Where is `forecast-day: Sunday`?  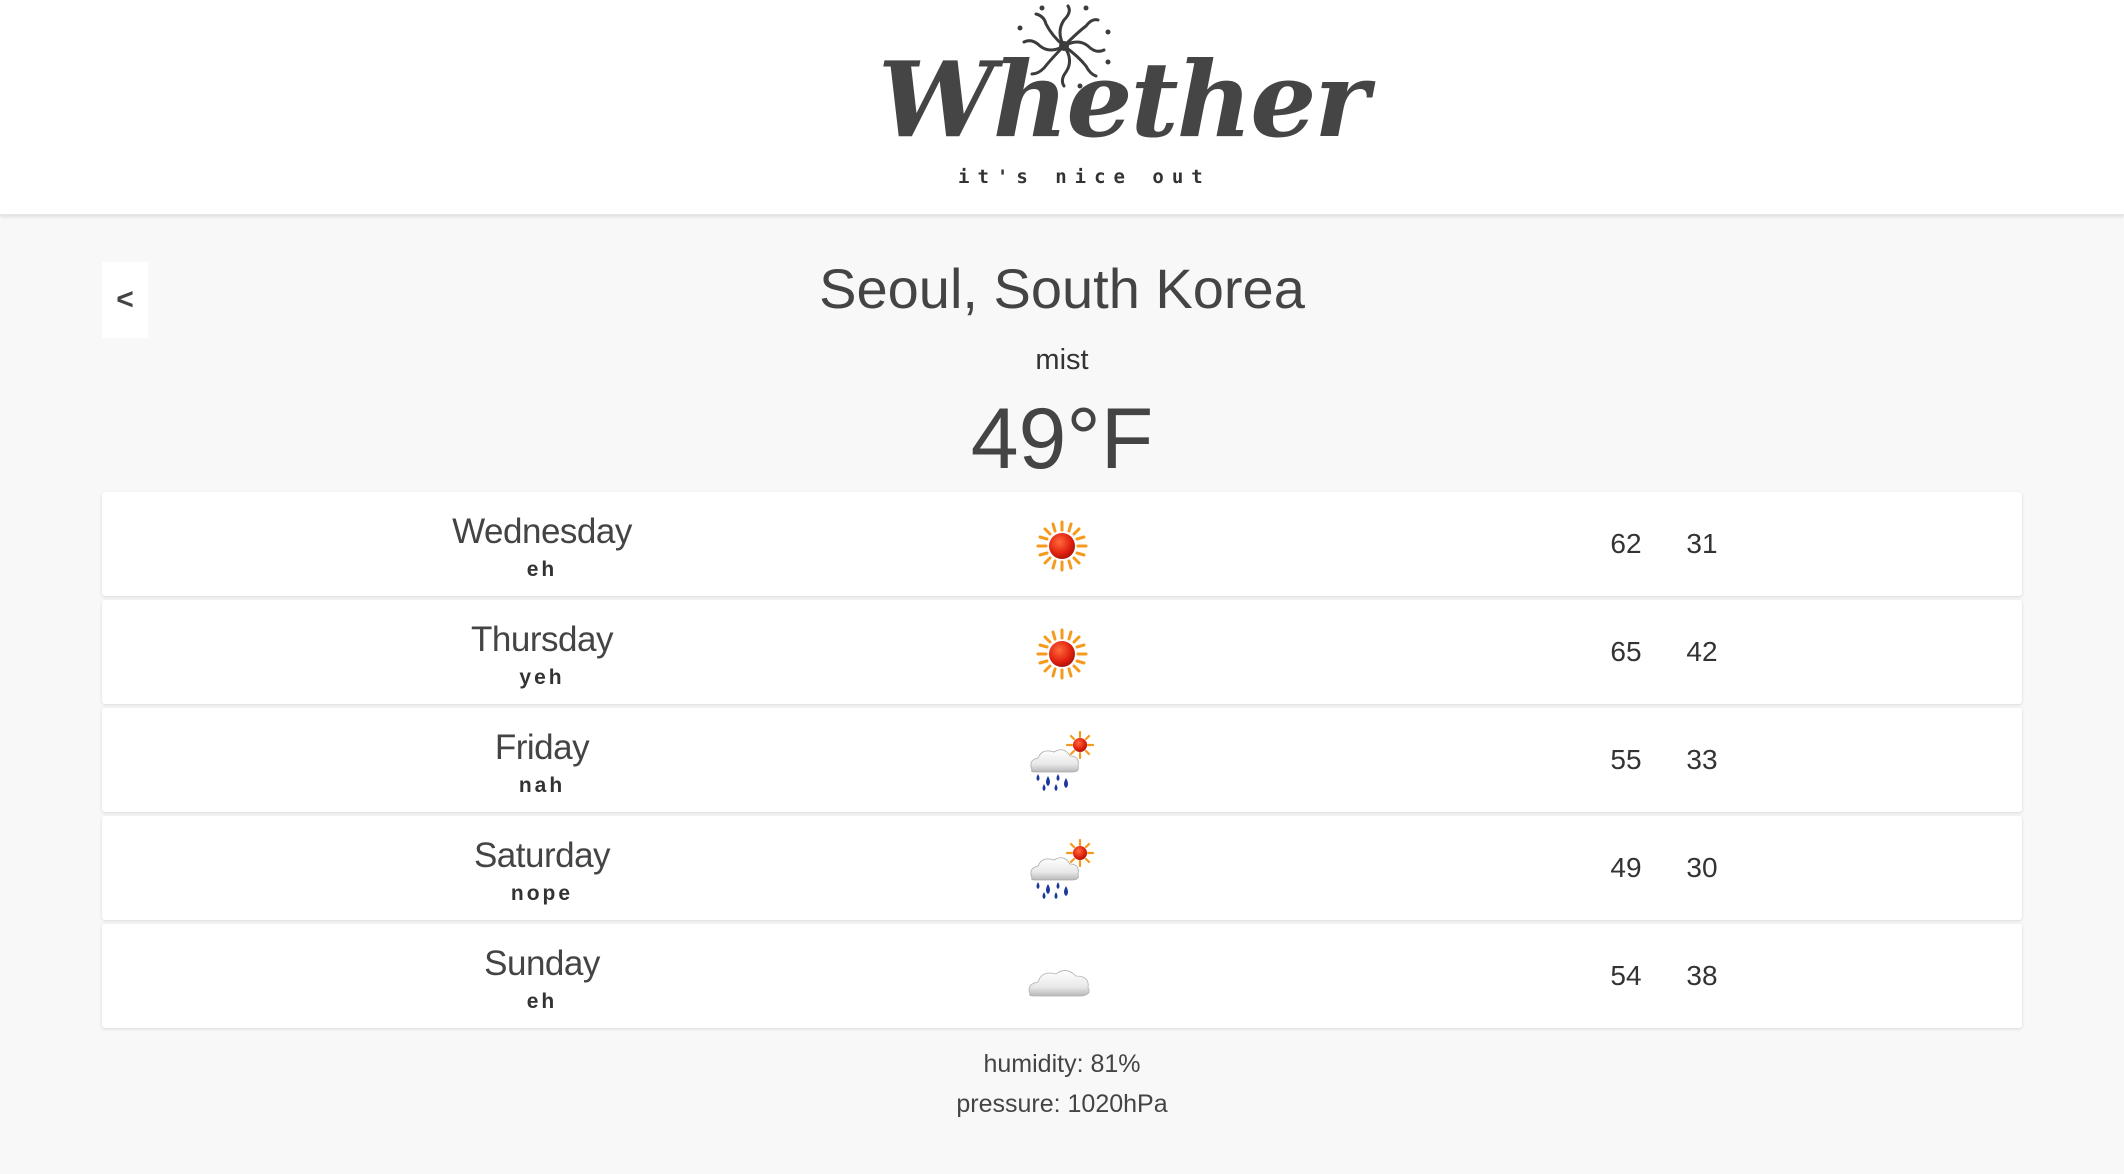 forecast-day: Sunday is located at coordinates (542, 963).